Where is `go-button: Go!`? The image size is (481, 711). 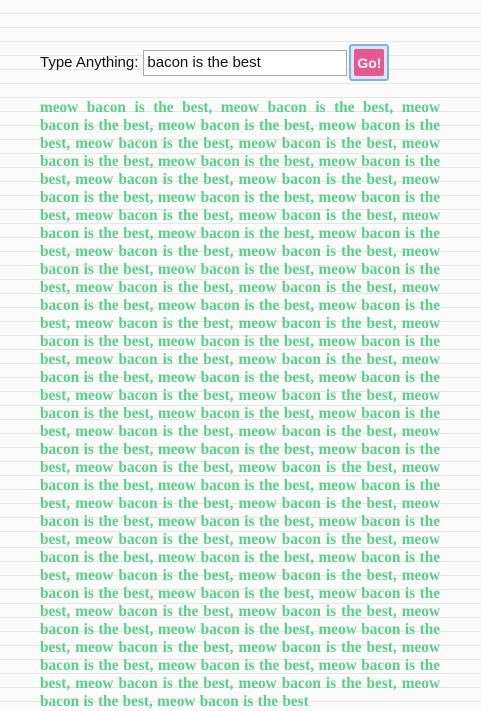 go-button: Go! is located at coordinates (369, 62).